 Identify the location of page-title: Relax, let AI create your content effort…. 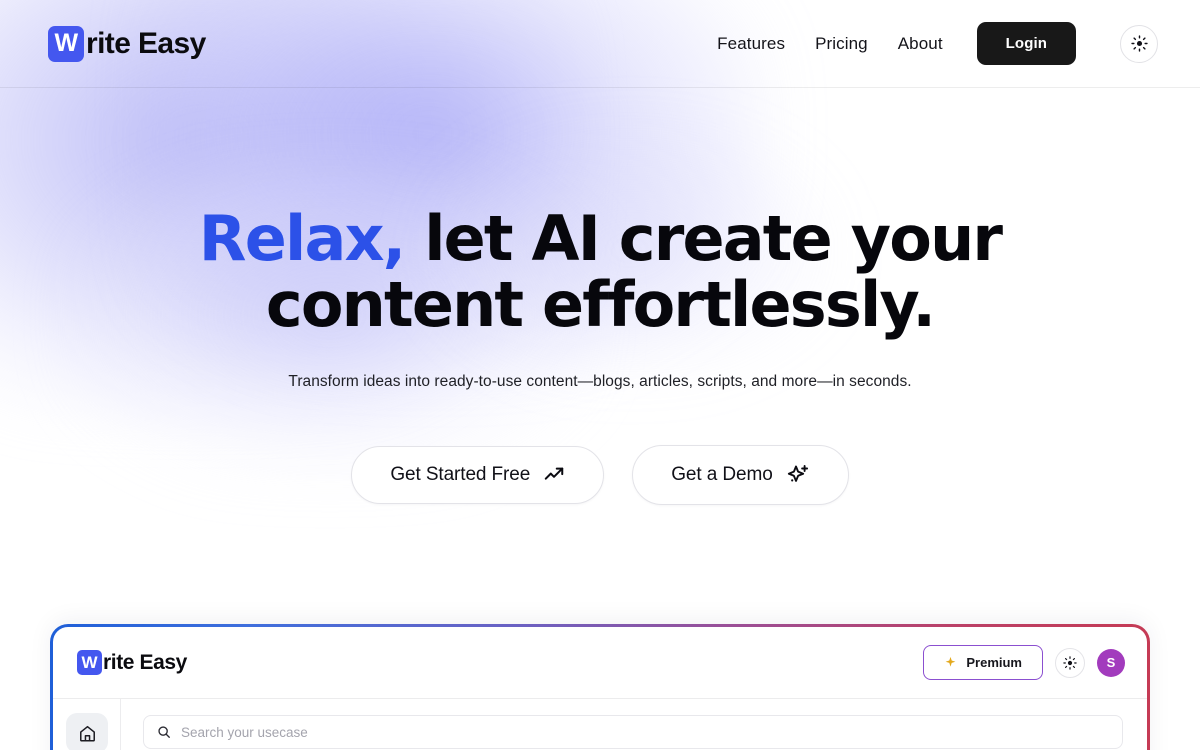
(600, 272).